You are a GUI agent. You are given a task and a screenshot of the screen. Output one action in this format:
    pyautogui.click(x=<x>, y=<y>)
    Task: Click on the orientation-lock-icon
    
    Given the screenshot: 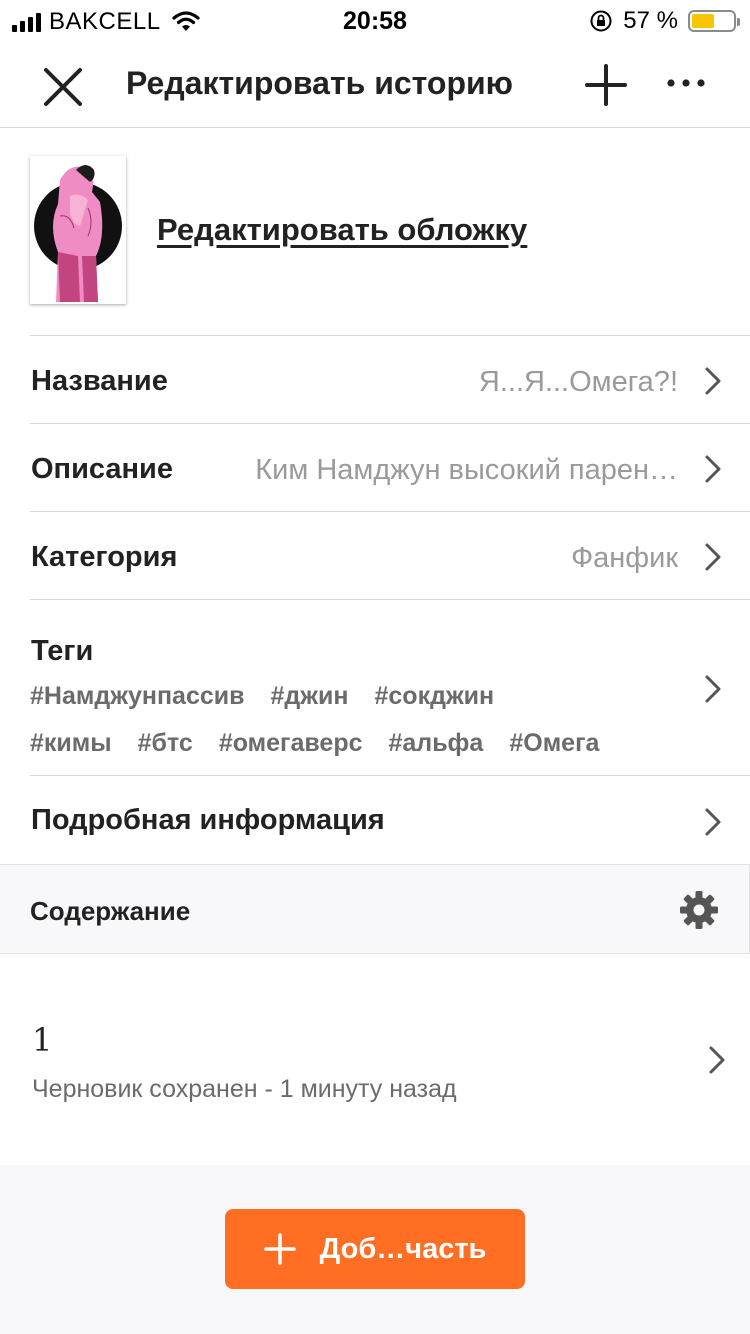 What is the action you would take?
    pyautogui.click(x=601, y=21)
    